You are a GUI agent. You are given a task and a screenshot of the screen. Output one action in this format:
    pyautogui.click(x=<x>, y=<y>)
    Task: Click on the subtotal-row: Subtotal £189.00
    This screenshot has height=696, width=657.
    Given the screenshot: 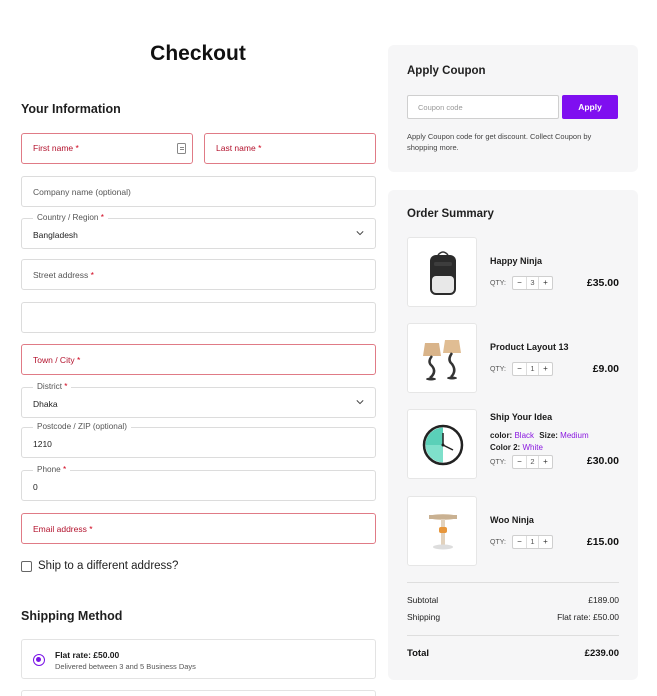 What is the action you would take?
    pyautogui.click(x=513, y=600)
    